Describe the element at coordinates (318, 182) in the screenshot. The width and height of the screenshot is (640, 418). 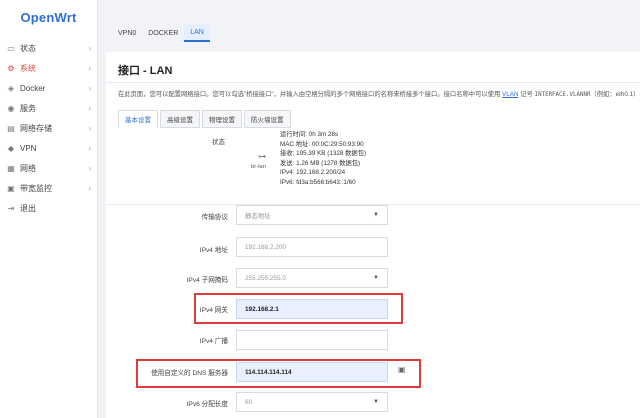
I see `status-line-ipv6: IPv6: fd3a:b566:b643::1/60` at that location.